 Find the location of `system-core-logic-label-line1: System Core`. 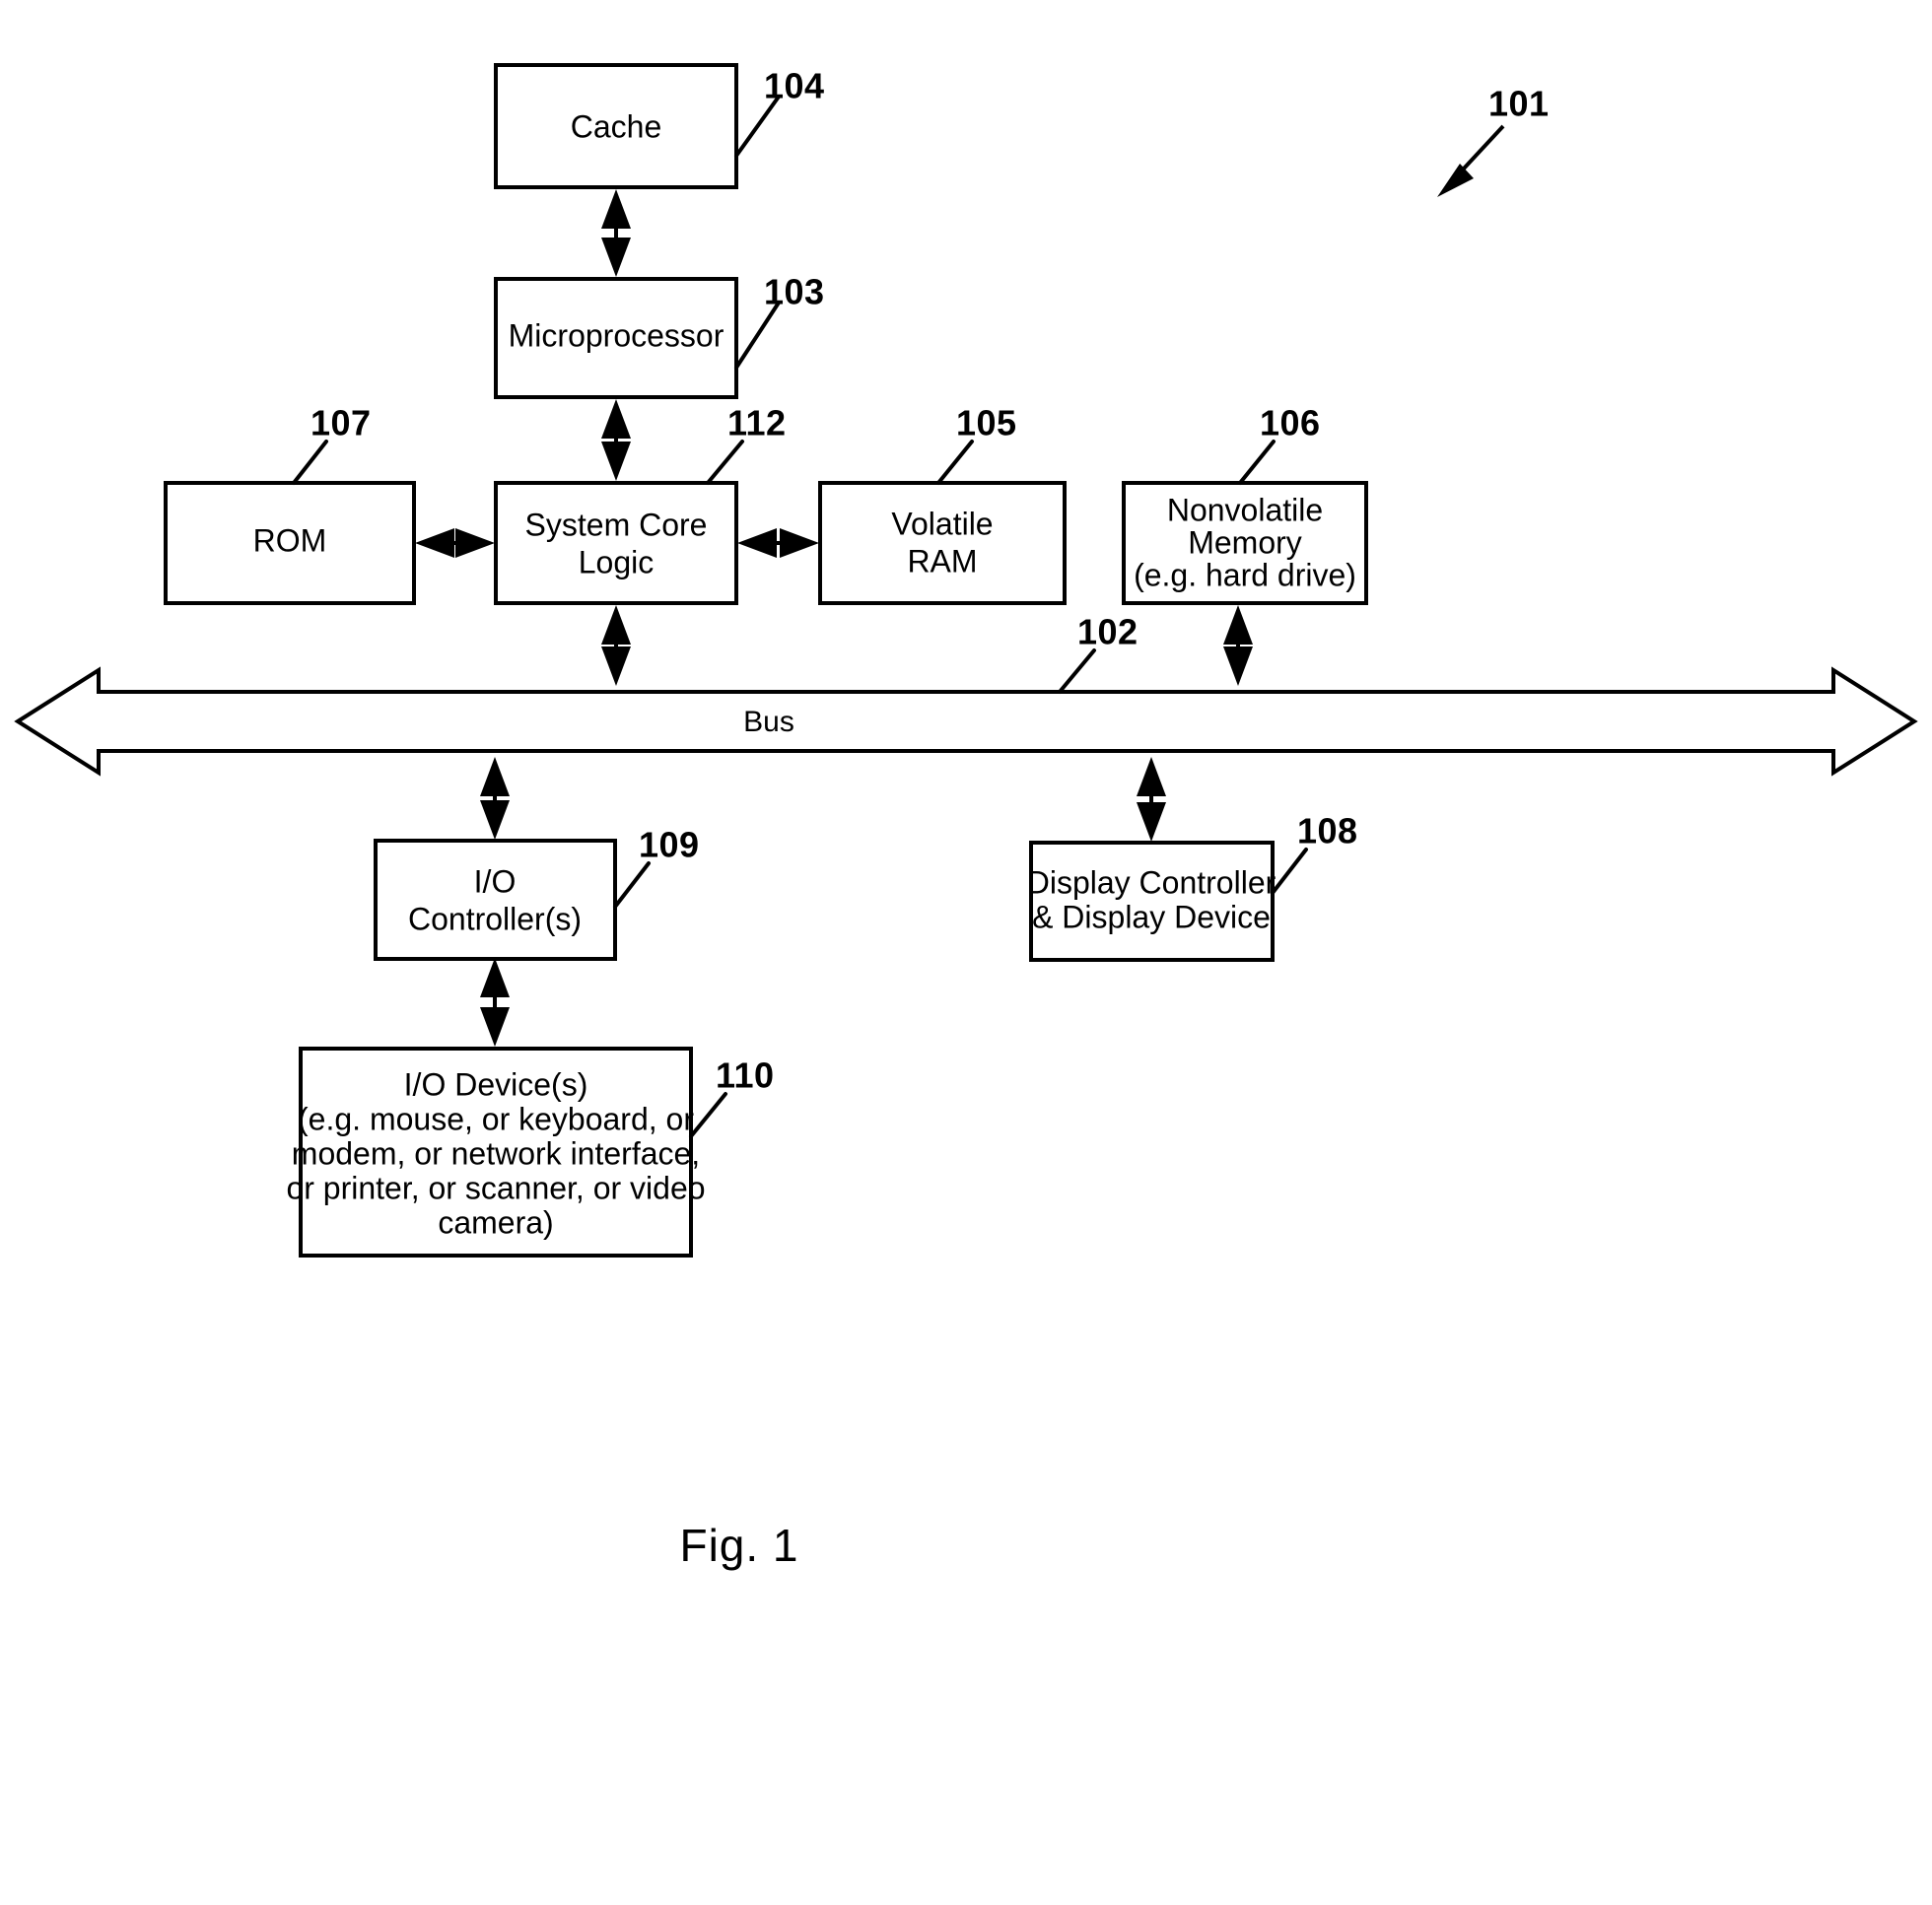

system-core-logic-label-line1: System Core is located at coordinates (617, 524).